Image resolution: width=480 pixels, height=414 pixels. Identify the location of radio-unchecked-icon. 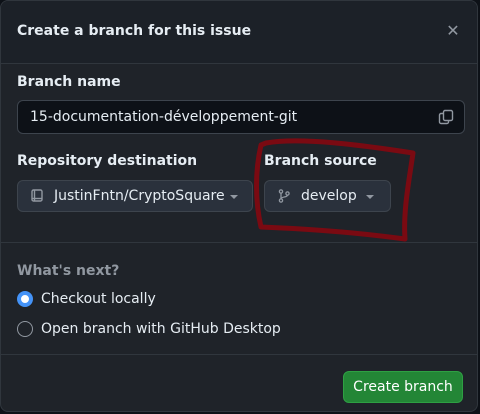
(25, 329).